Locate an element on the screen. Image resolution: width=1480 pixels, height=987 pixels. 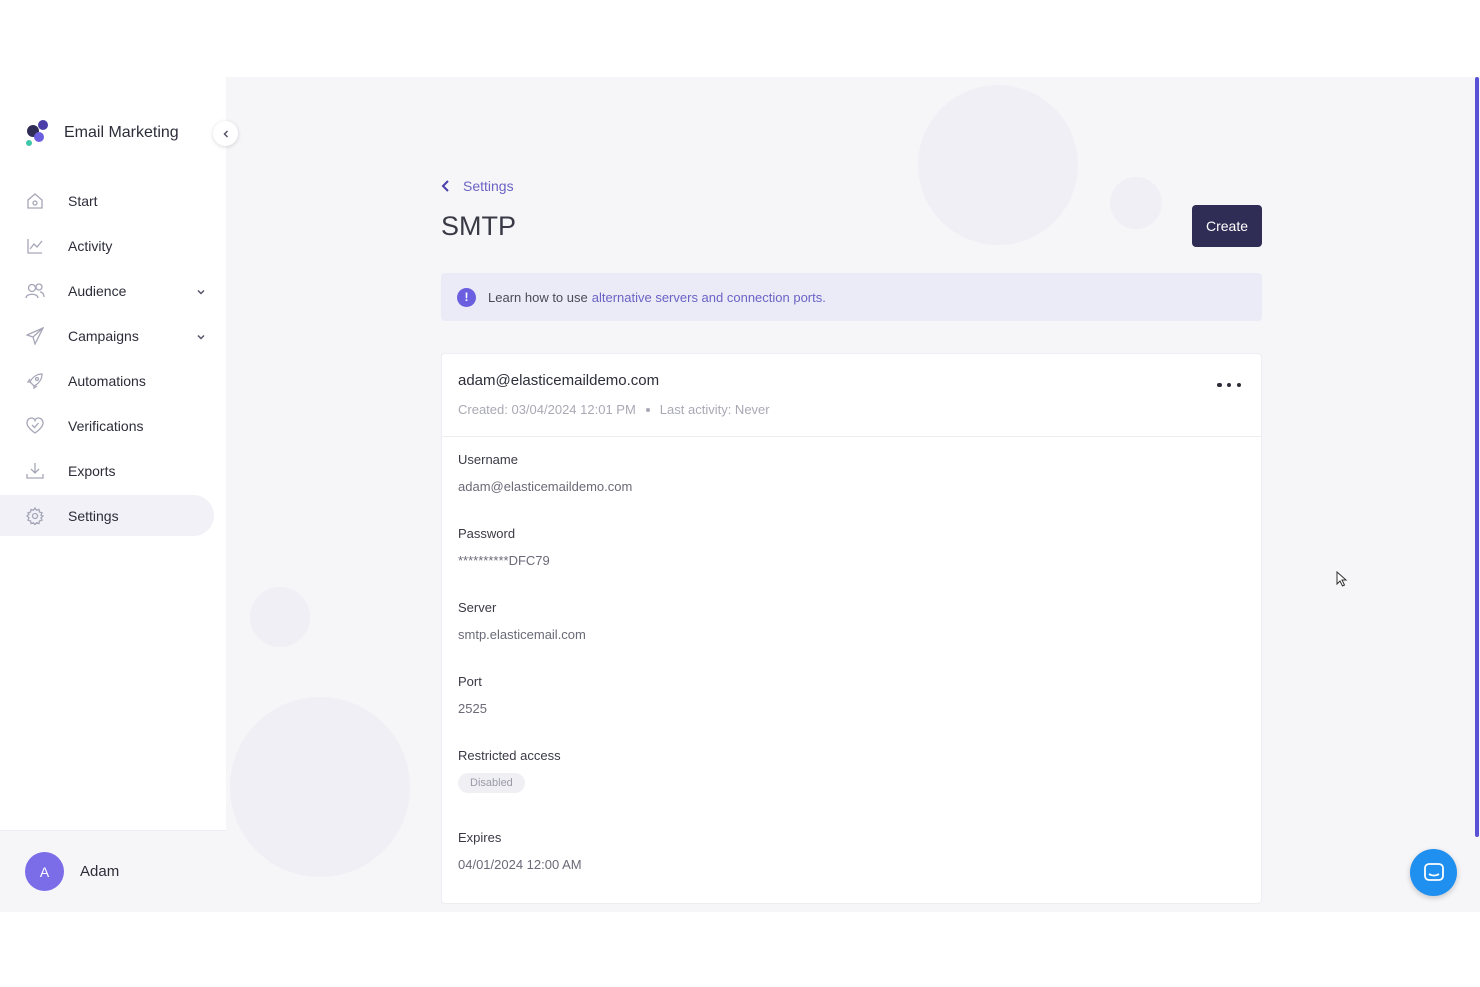
home-icon is located at coordinates (35, 201).